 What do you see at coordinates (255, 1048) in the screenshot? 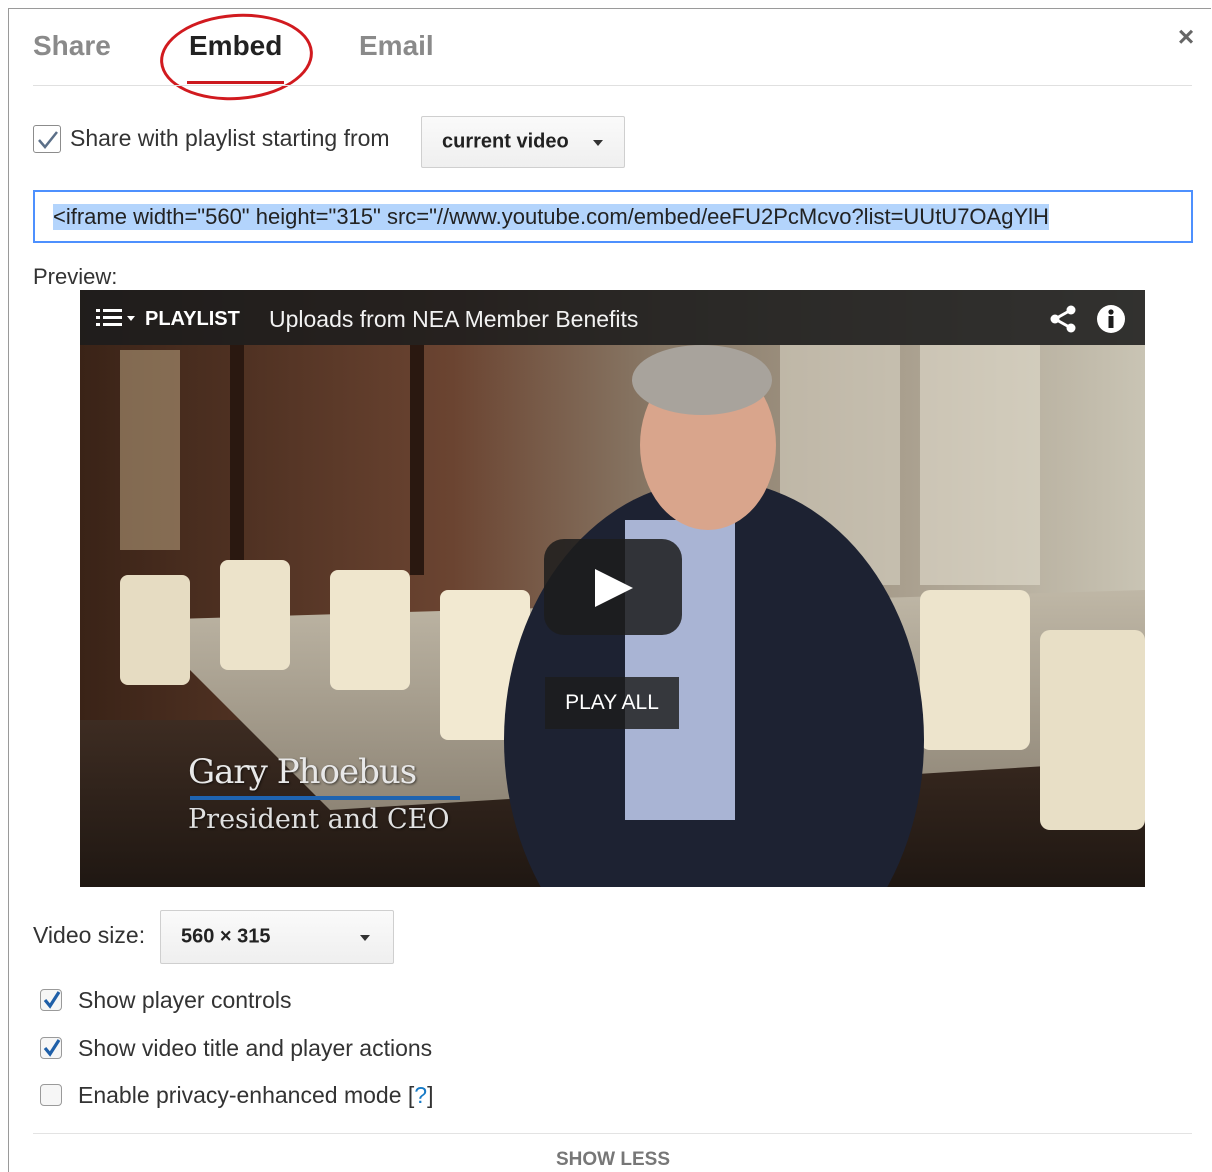
I see `show-title-actions-label: Show video title and player actions` at bounding box center [255, 1048].